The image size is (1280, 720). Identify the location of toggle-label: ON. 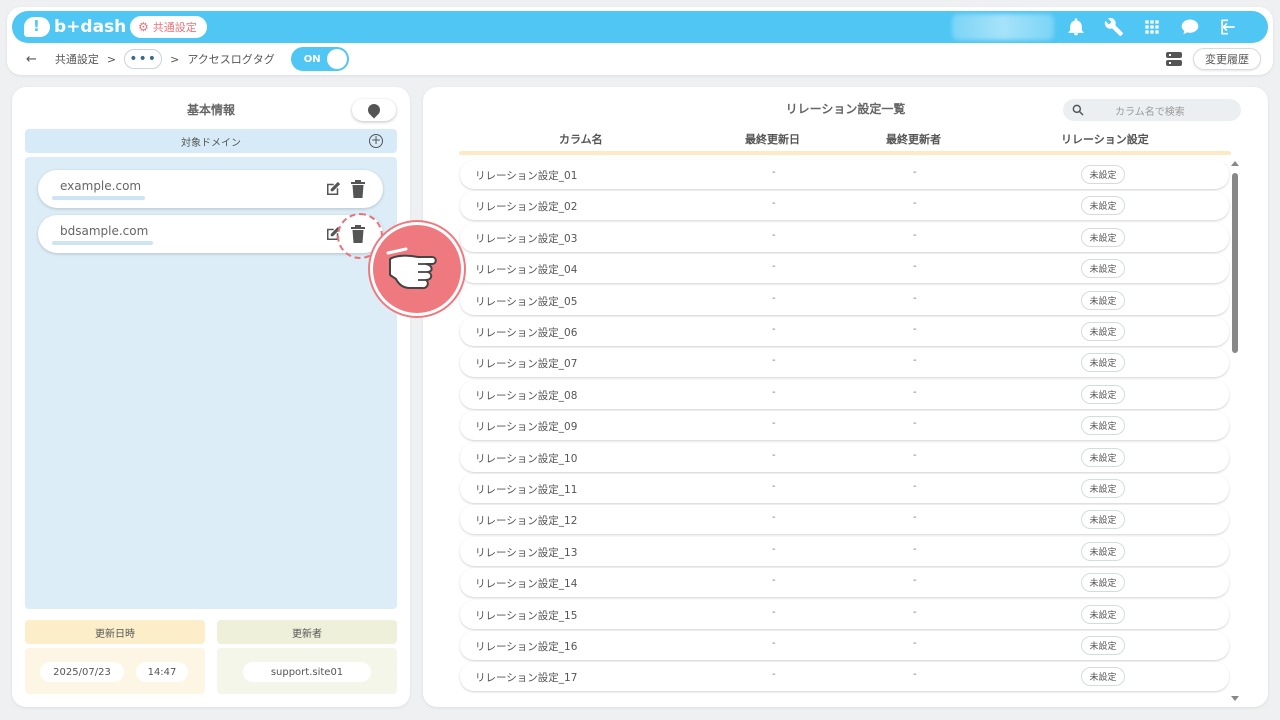
(312, 59).